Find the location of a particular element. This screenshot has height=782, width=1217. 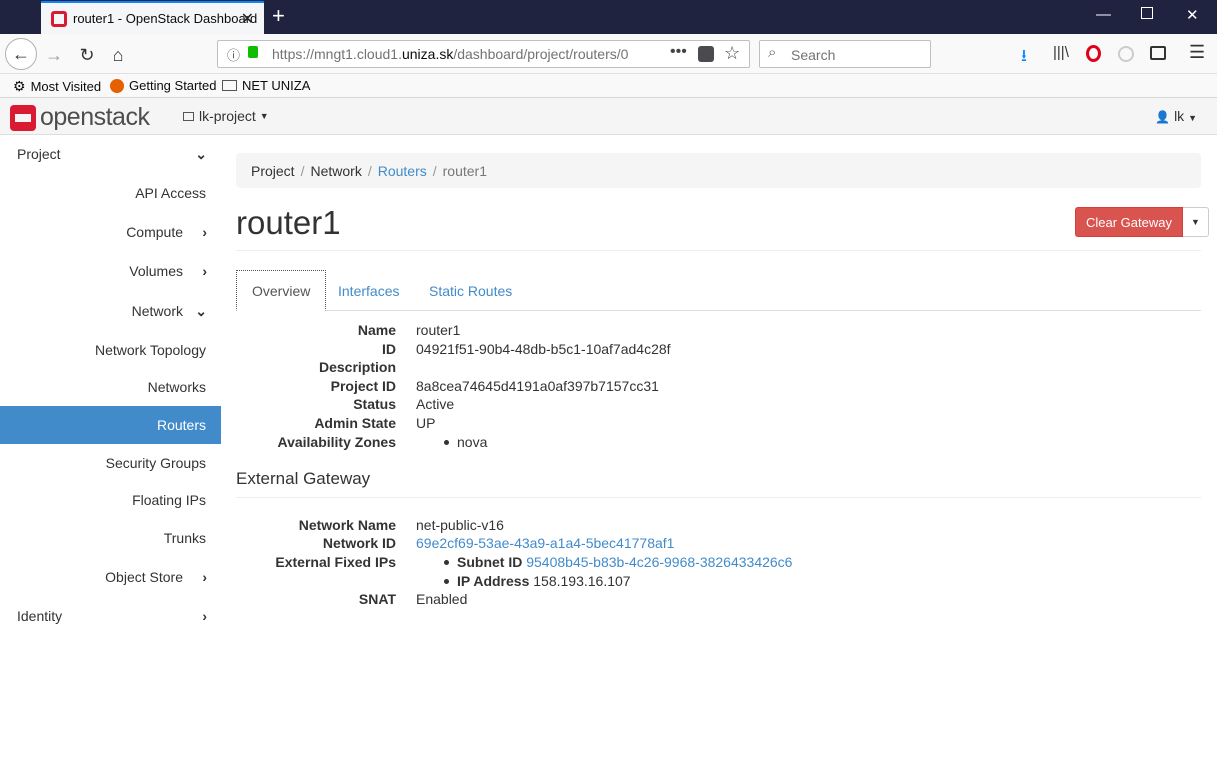

detail-value: nova is located at coordinates (451, 442).